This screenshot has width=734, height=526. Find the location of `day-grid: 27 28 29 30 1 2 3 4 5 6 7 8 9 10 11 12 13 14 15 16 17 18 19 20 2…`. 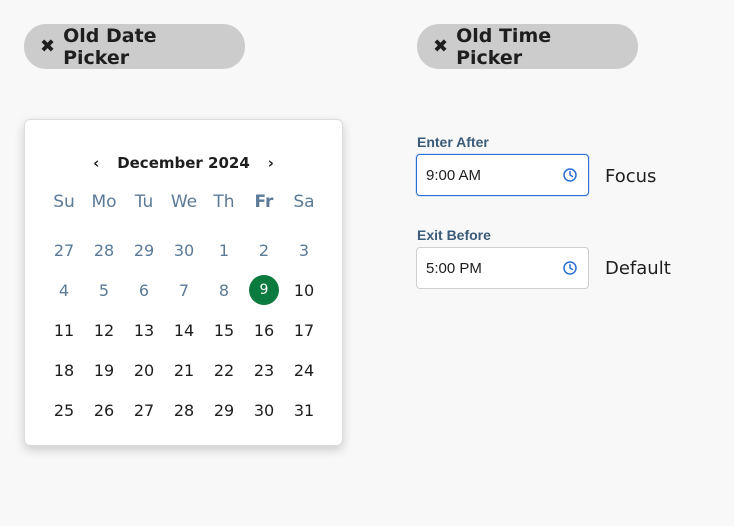

day-grid: 27 28 29 30 1 2 3 4 5 6 7 8 9 10 11 12 13 14 15 16 17 18 19 20 2… is located at coordinates (184, 330).